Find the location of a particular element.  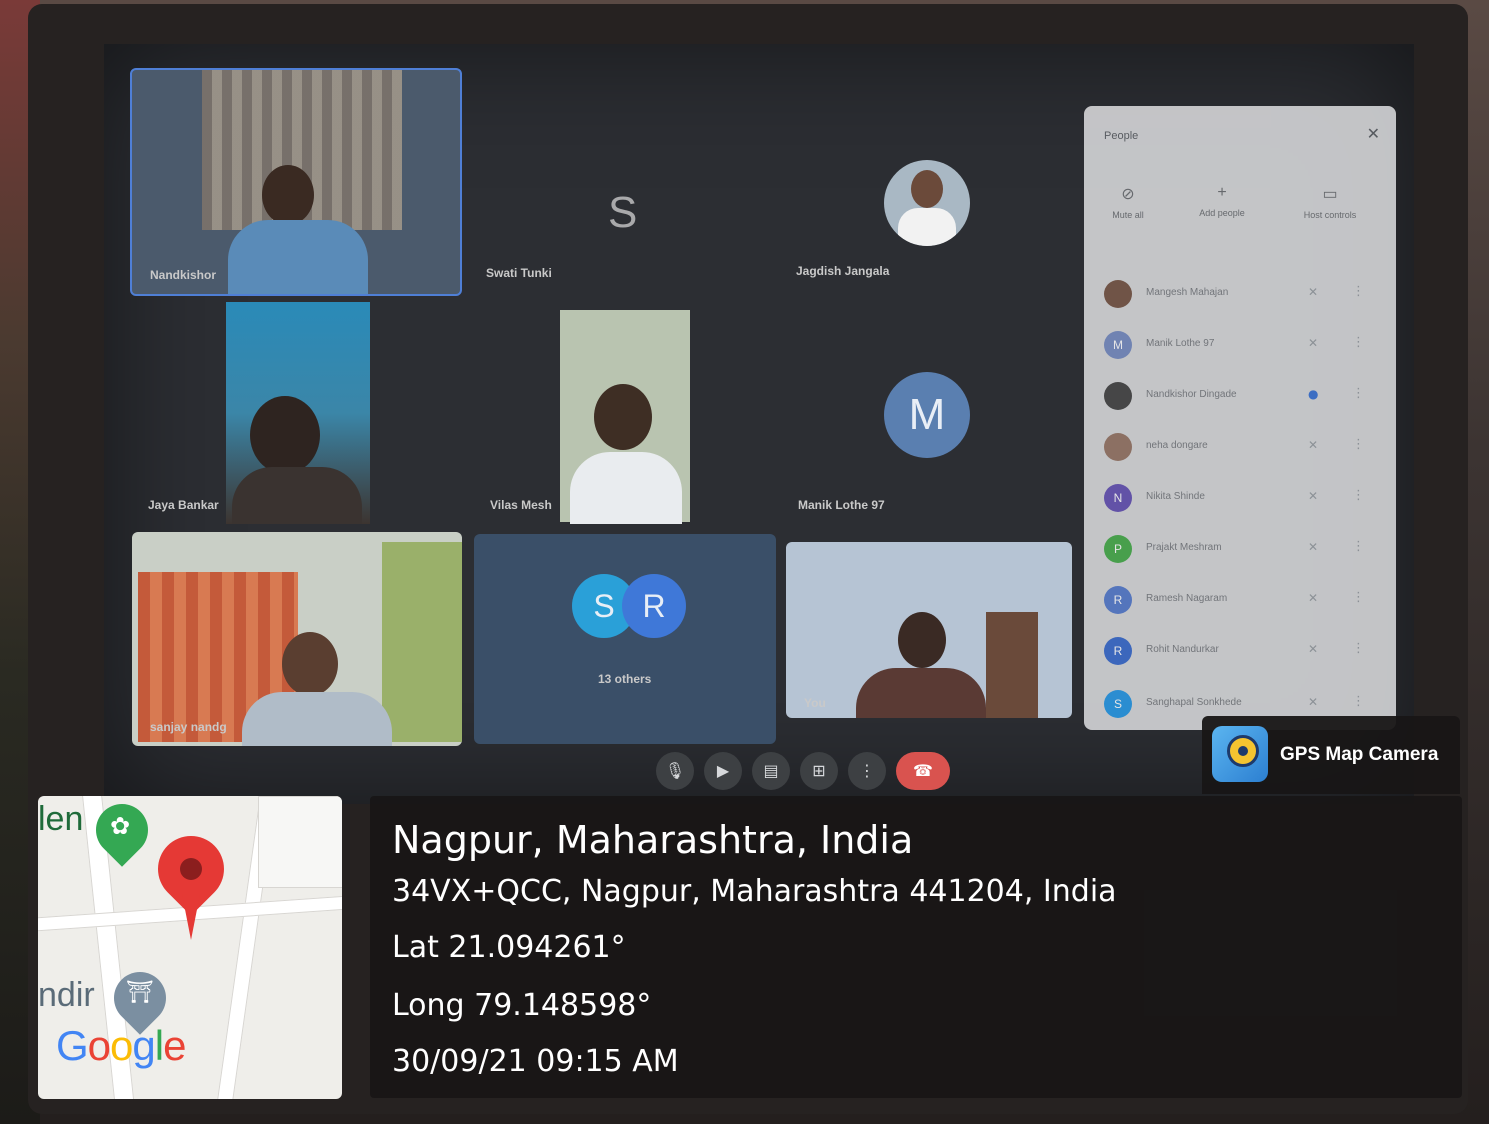

participant-tile: S Swati Tunki is located at coordinates (618, 180).